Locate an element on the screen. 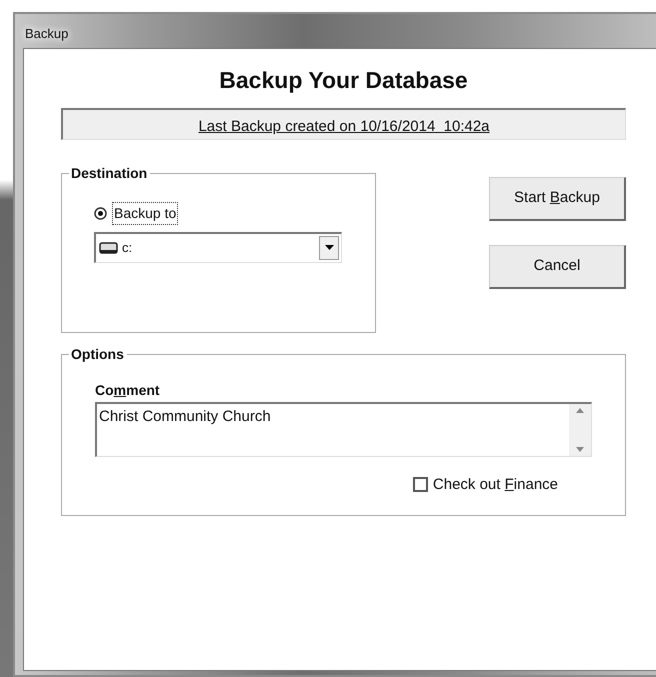 The image size is (656, 677). dialog-button: Cancel is located at coordinates (557, 266).